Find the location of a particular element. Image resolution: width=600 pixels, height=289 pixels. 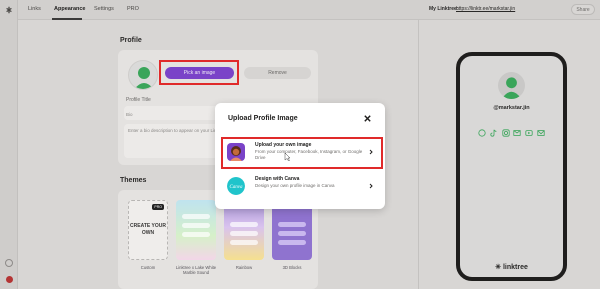

instagram-icon is located at coordinates (505, 133).